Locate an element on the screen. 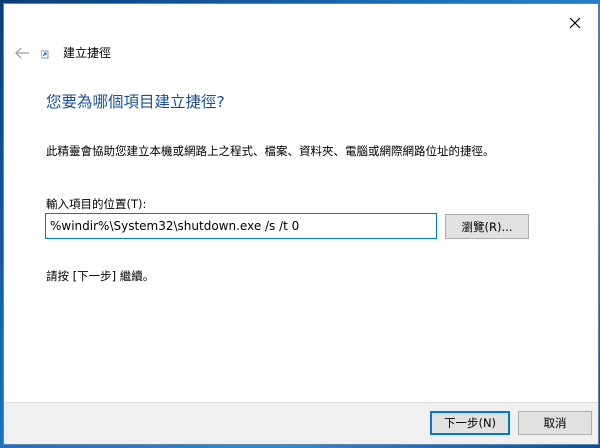 The height and width of the screenshot is (448, 600). wizard-description: 此精靈會協助您建立本機或網路上之程式、檔案、資料夾、電腦或網際網路位址的捷徑。 is located at coordinates (270, 151).